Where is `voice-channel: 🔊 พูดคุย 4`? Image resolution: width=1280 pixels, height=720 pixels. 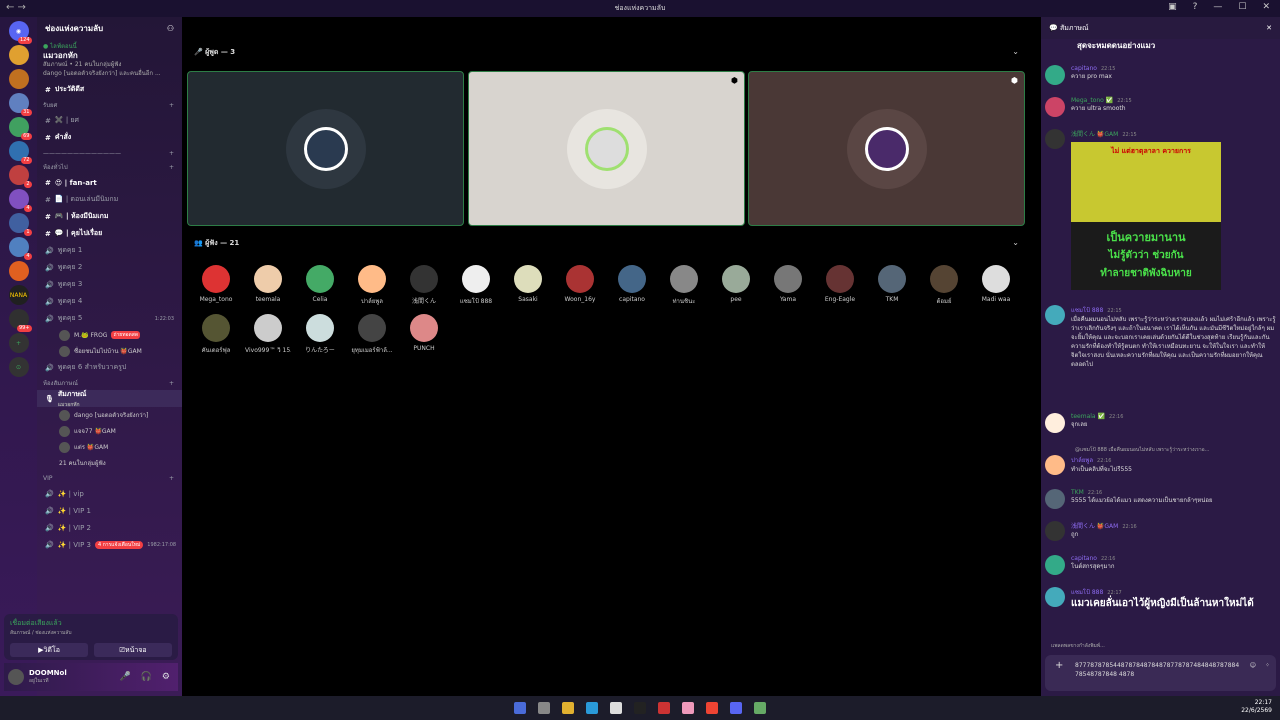 voice-channel: 🔊 พูดคุย 4 is located at coordinates (109, 301).